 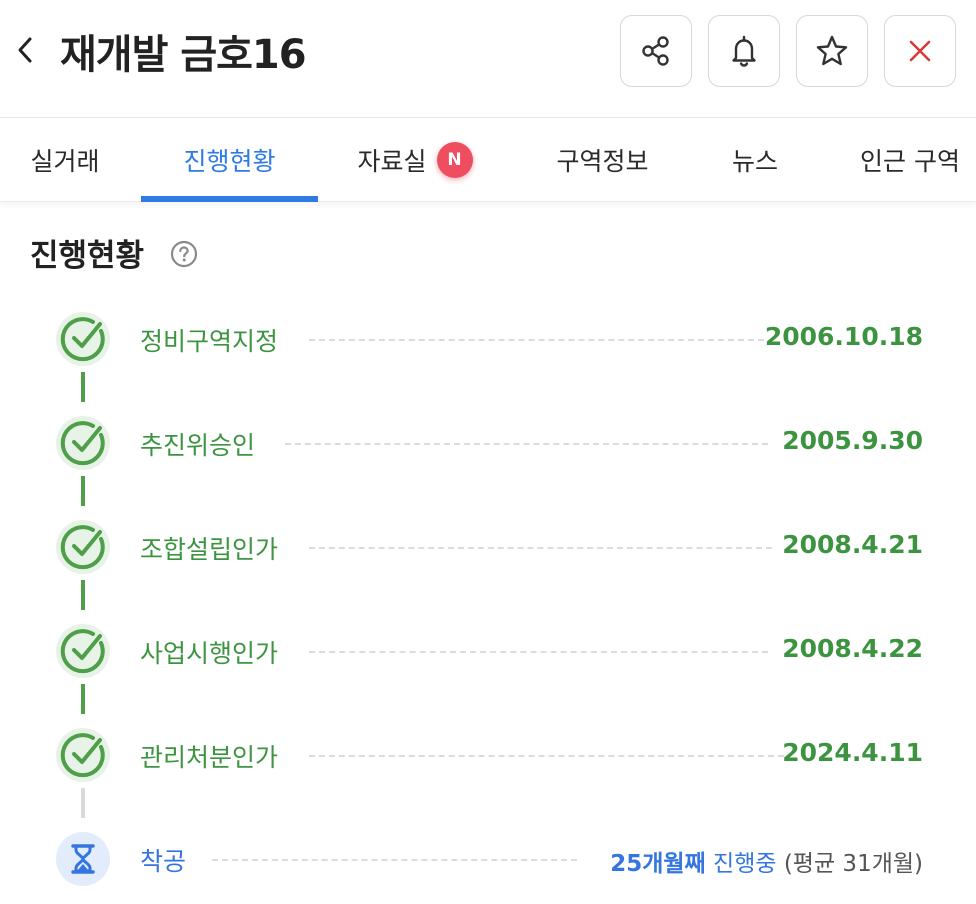 What do you see at coordinates (658, 864) in the screenshot?
I see `progress-months: 25개월째` at bounding box center [658, 864].